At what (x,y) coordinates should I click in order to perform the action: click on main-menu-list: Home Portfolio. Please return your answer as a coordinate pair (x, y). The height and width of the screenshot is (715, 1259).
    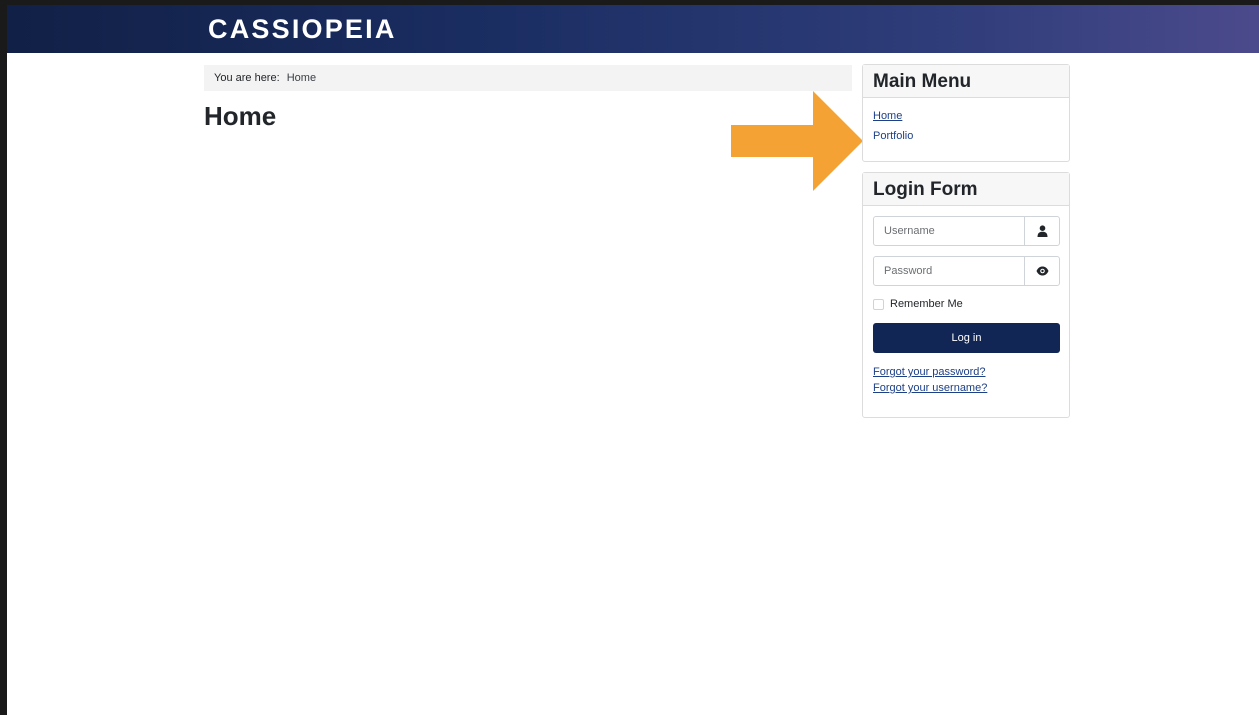
    Looking at the image, I should click on (966, 120).